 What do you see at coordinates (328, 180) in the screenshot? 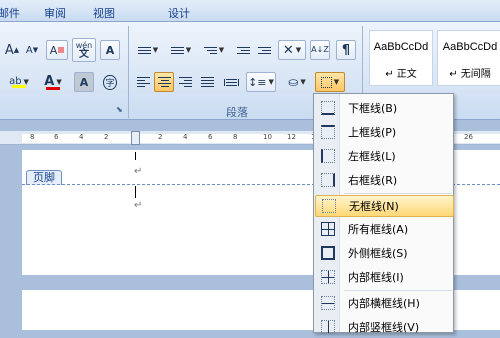
I see `right-border-icon` at bounding box center [328, 180].